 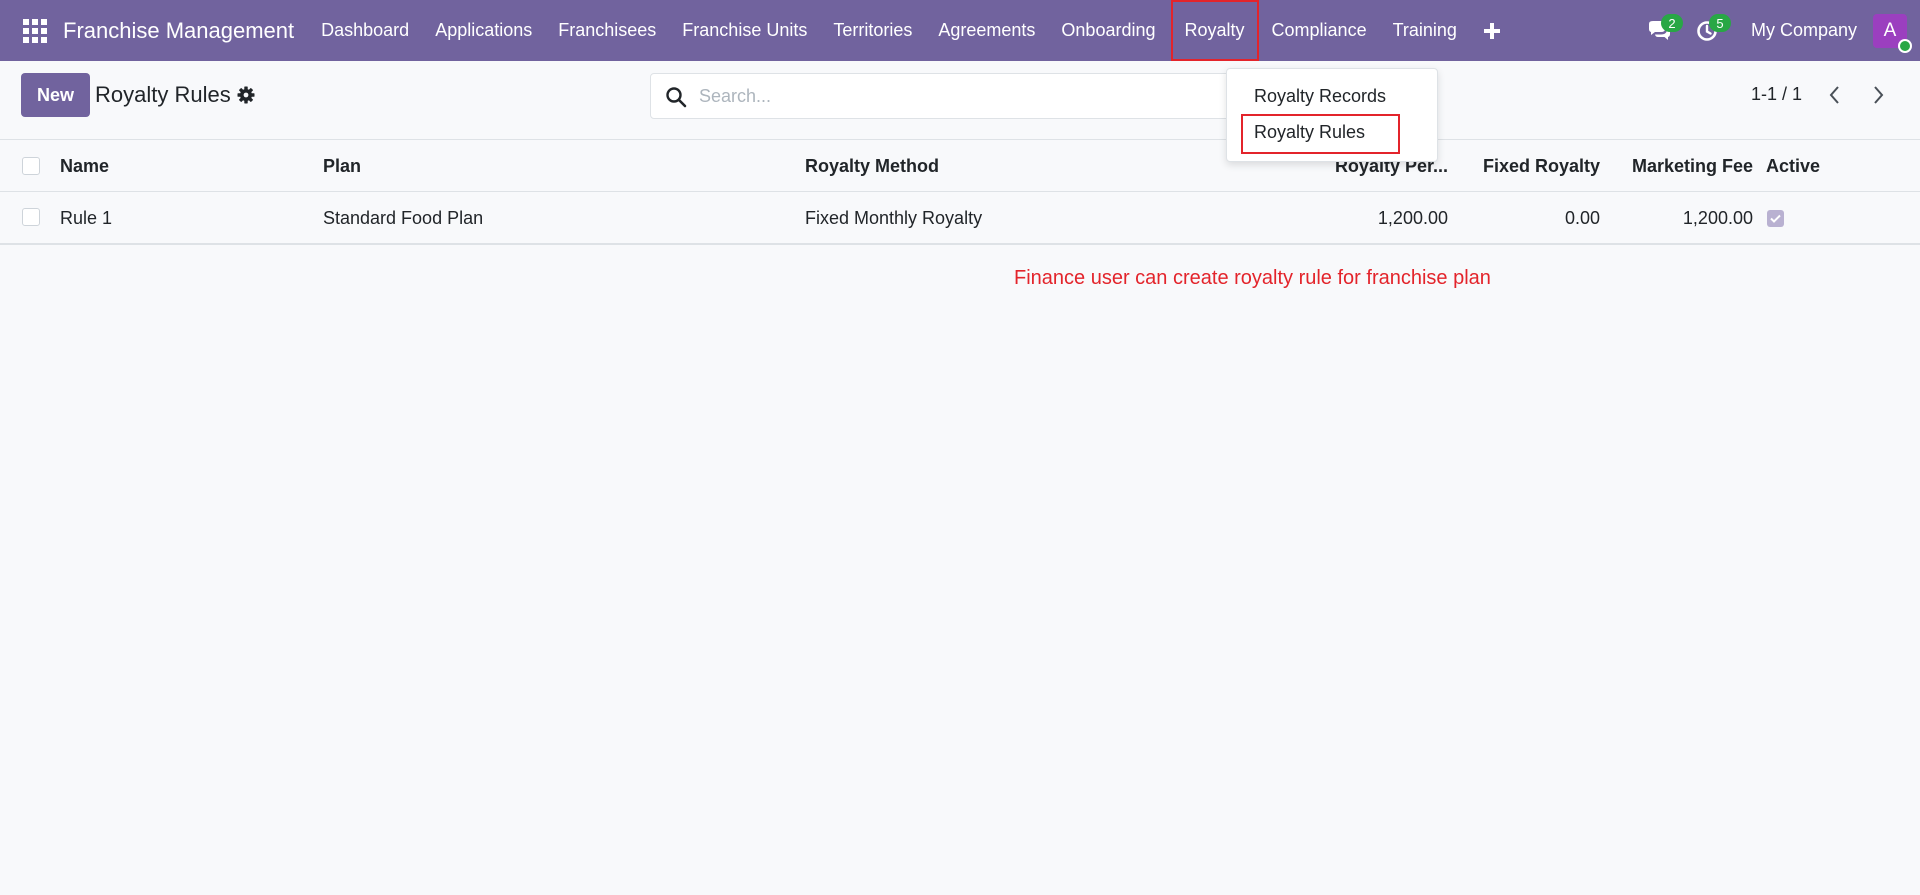 I want to click on menu-training: Training, so click(x=1425, y=30).